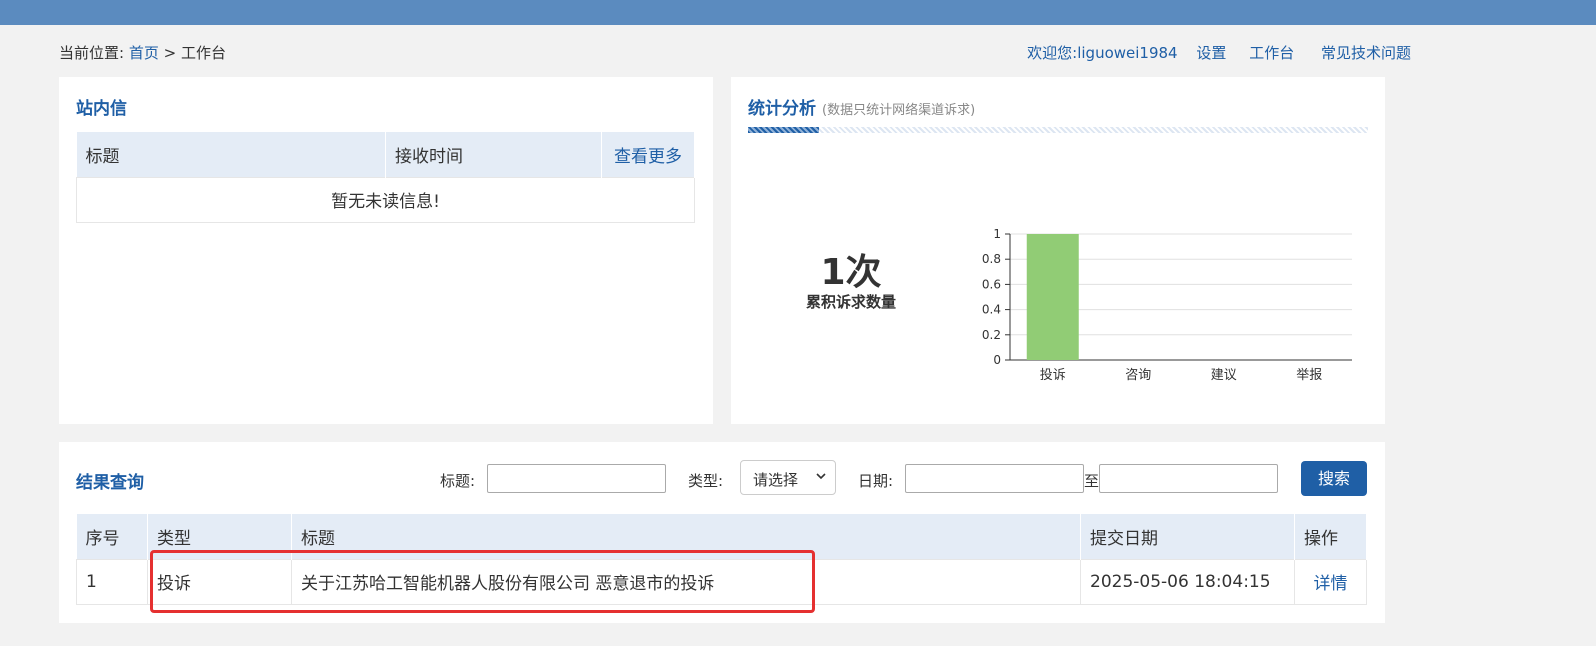 This screenshot has width=1596, height=646. Describe the element at coordinates (493, 154) in the screenshot. I see `inbox-col-time: 接收时间` at that location.